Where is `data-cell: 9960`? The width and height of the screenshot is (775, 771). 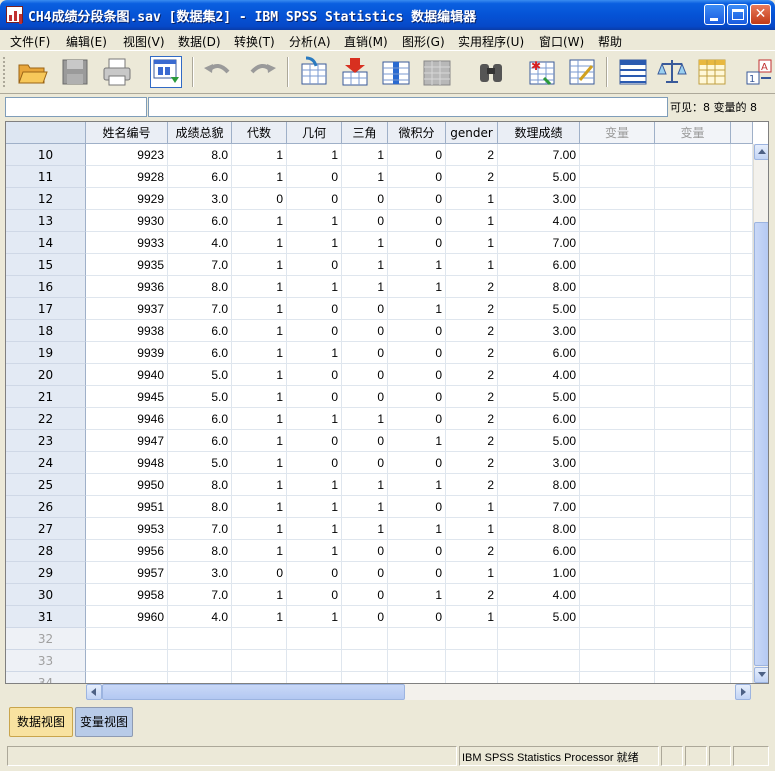
data-cell: 9960 is located at coordinates (127, 617).